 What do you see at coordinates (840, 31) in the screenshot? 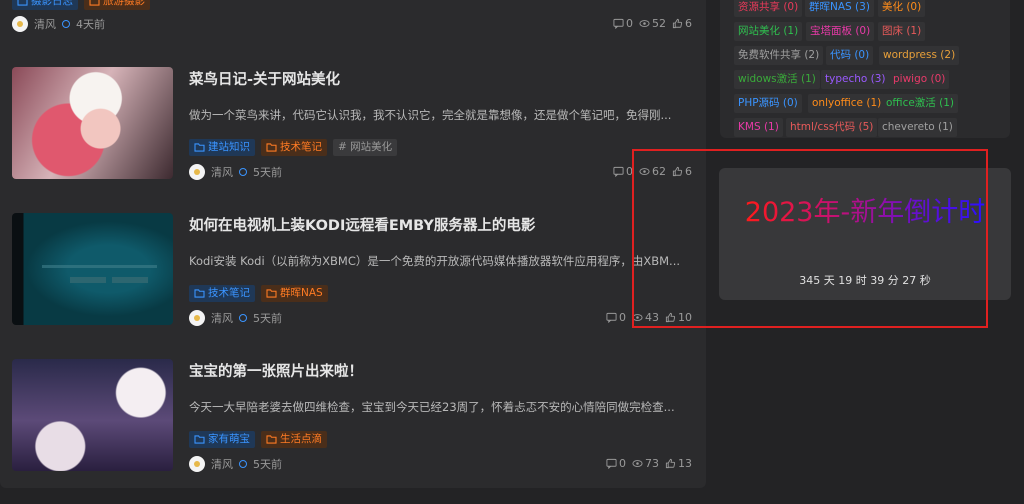
I see `cloud-tag-link: 宝塔面板 (0)` at bounding box center [840, 31].